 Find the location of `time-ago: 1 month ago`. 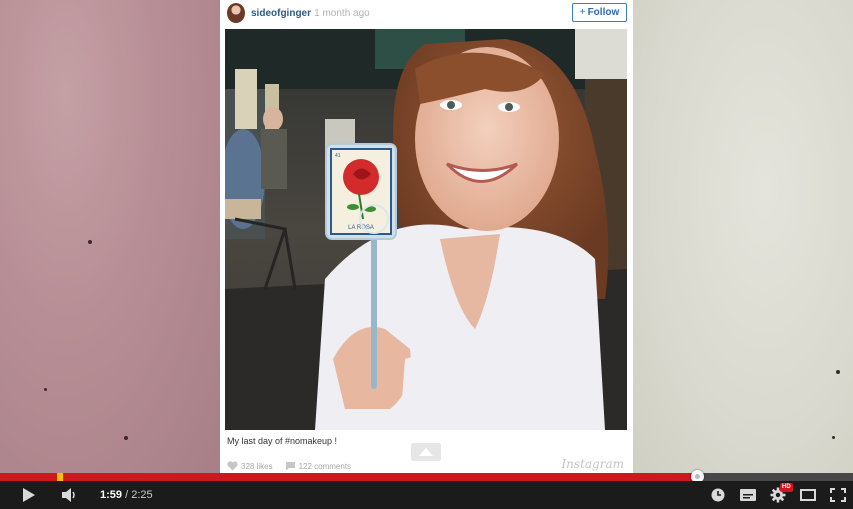

time-ago: 1 month ago is located at coordinates (342, 13).